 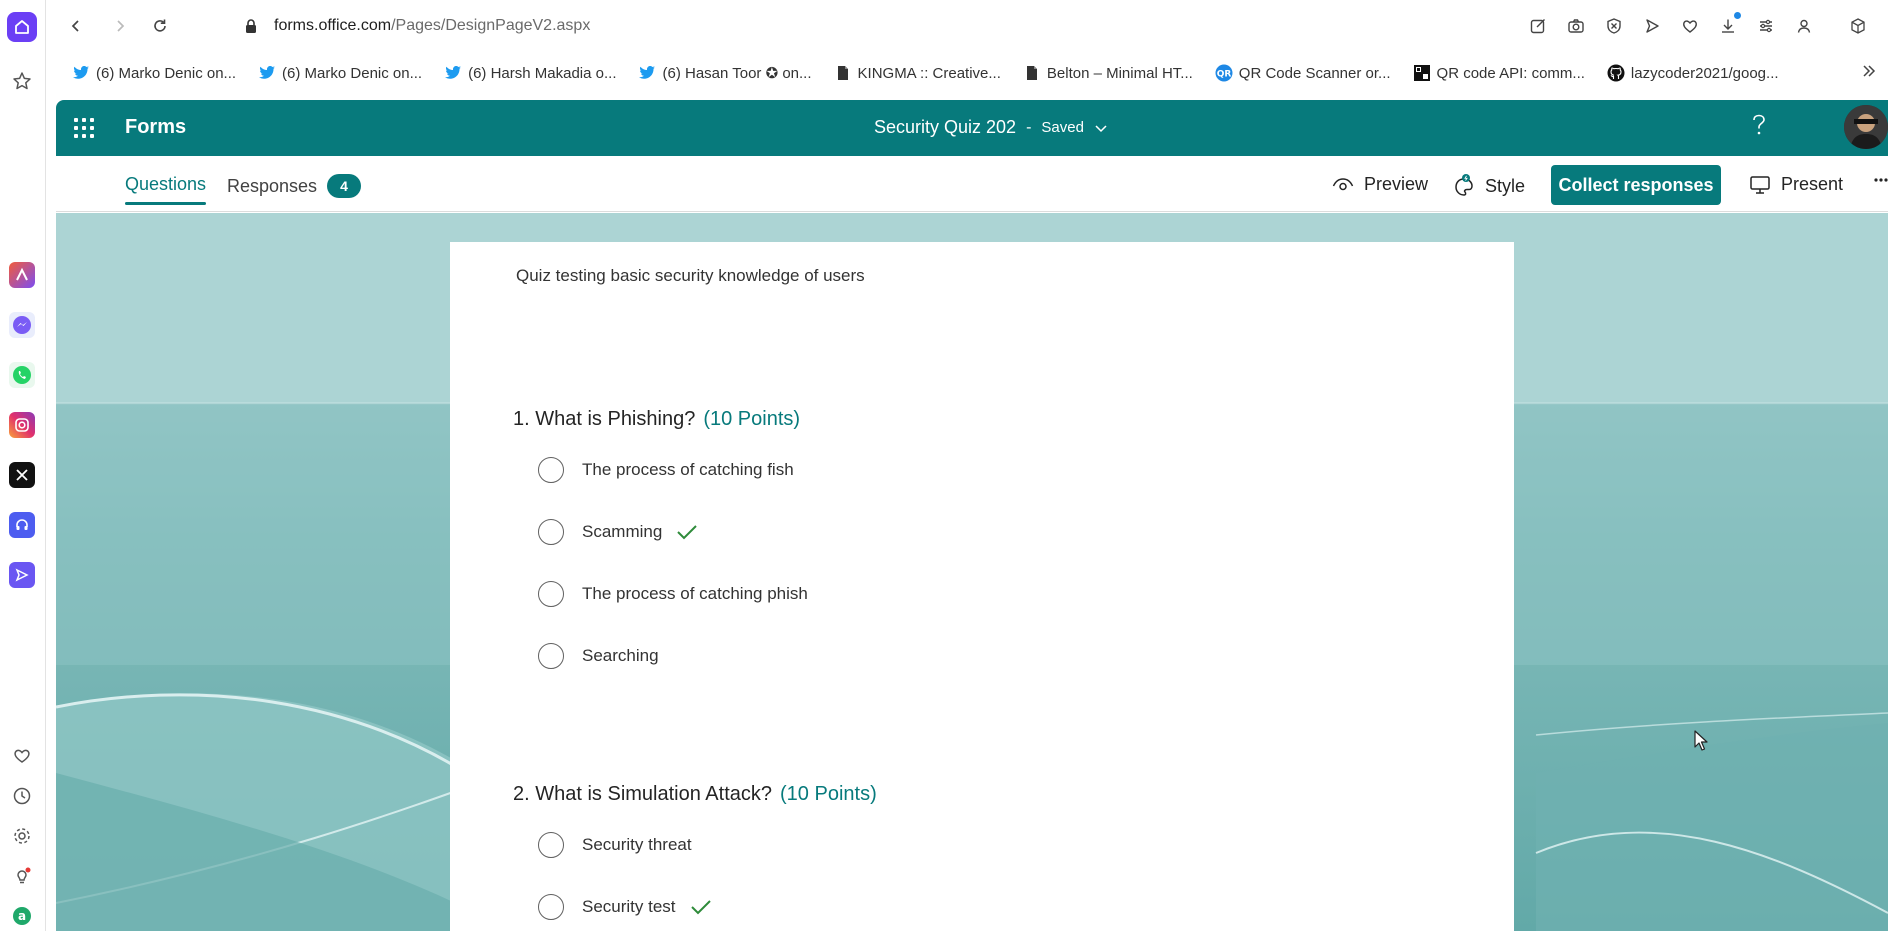 I want to click on question-text: 2. What is Simulation Attack?, so click(x=643, y=794).